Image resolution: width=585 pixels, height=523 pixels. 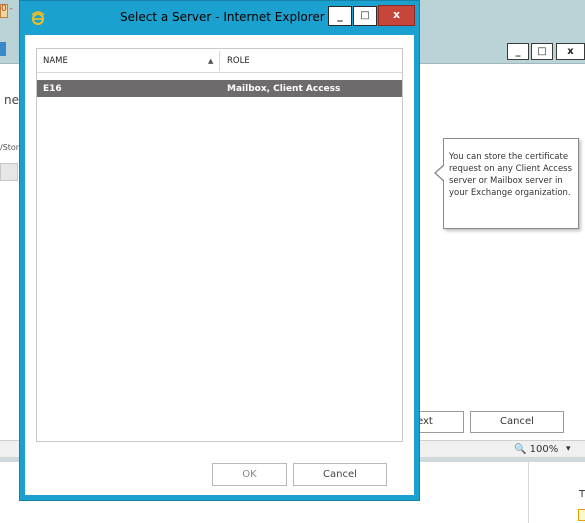 What do you see at coordinates (249, 474) in the screenshot?
I see `ok-button: OK` at bounding box center [249, 474].